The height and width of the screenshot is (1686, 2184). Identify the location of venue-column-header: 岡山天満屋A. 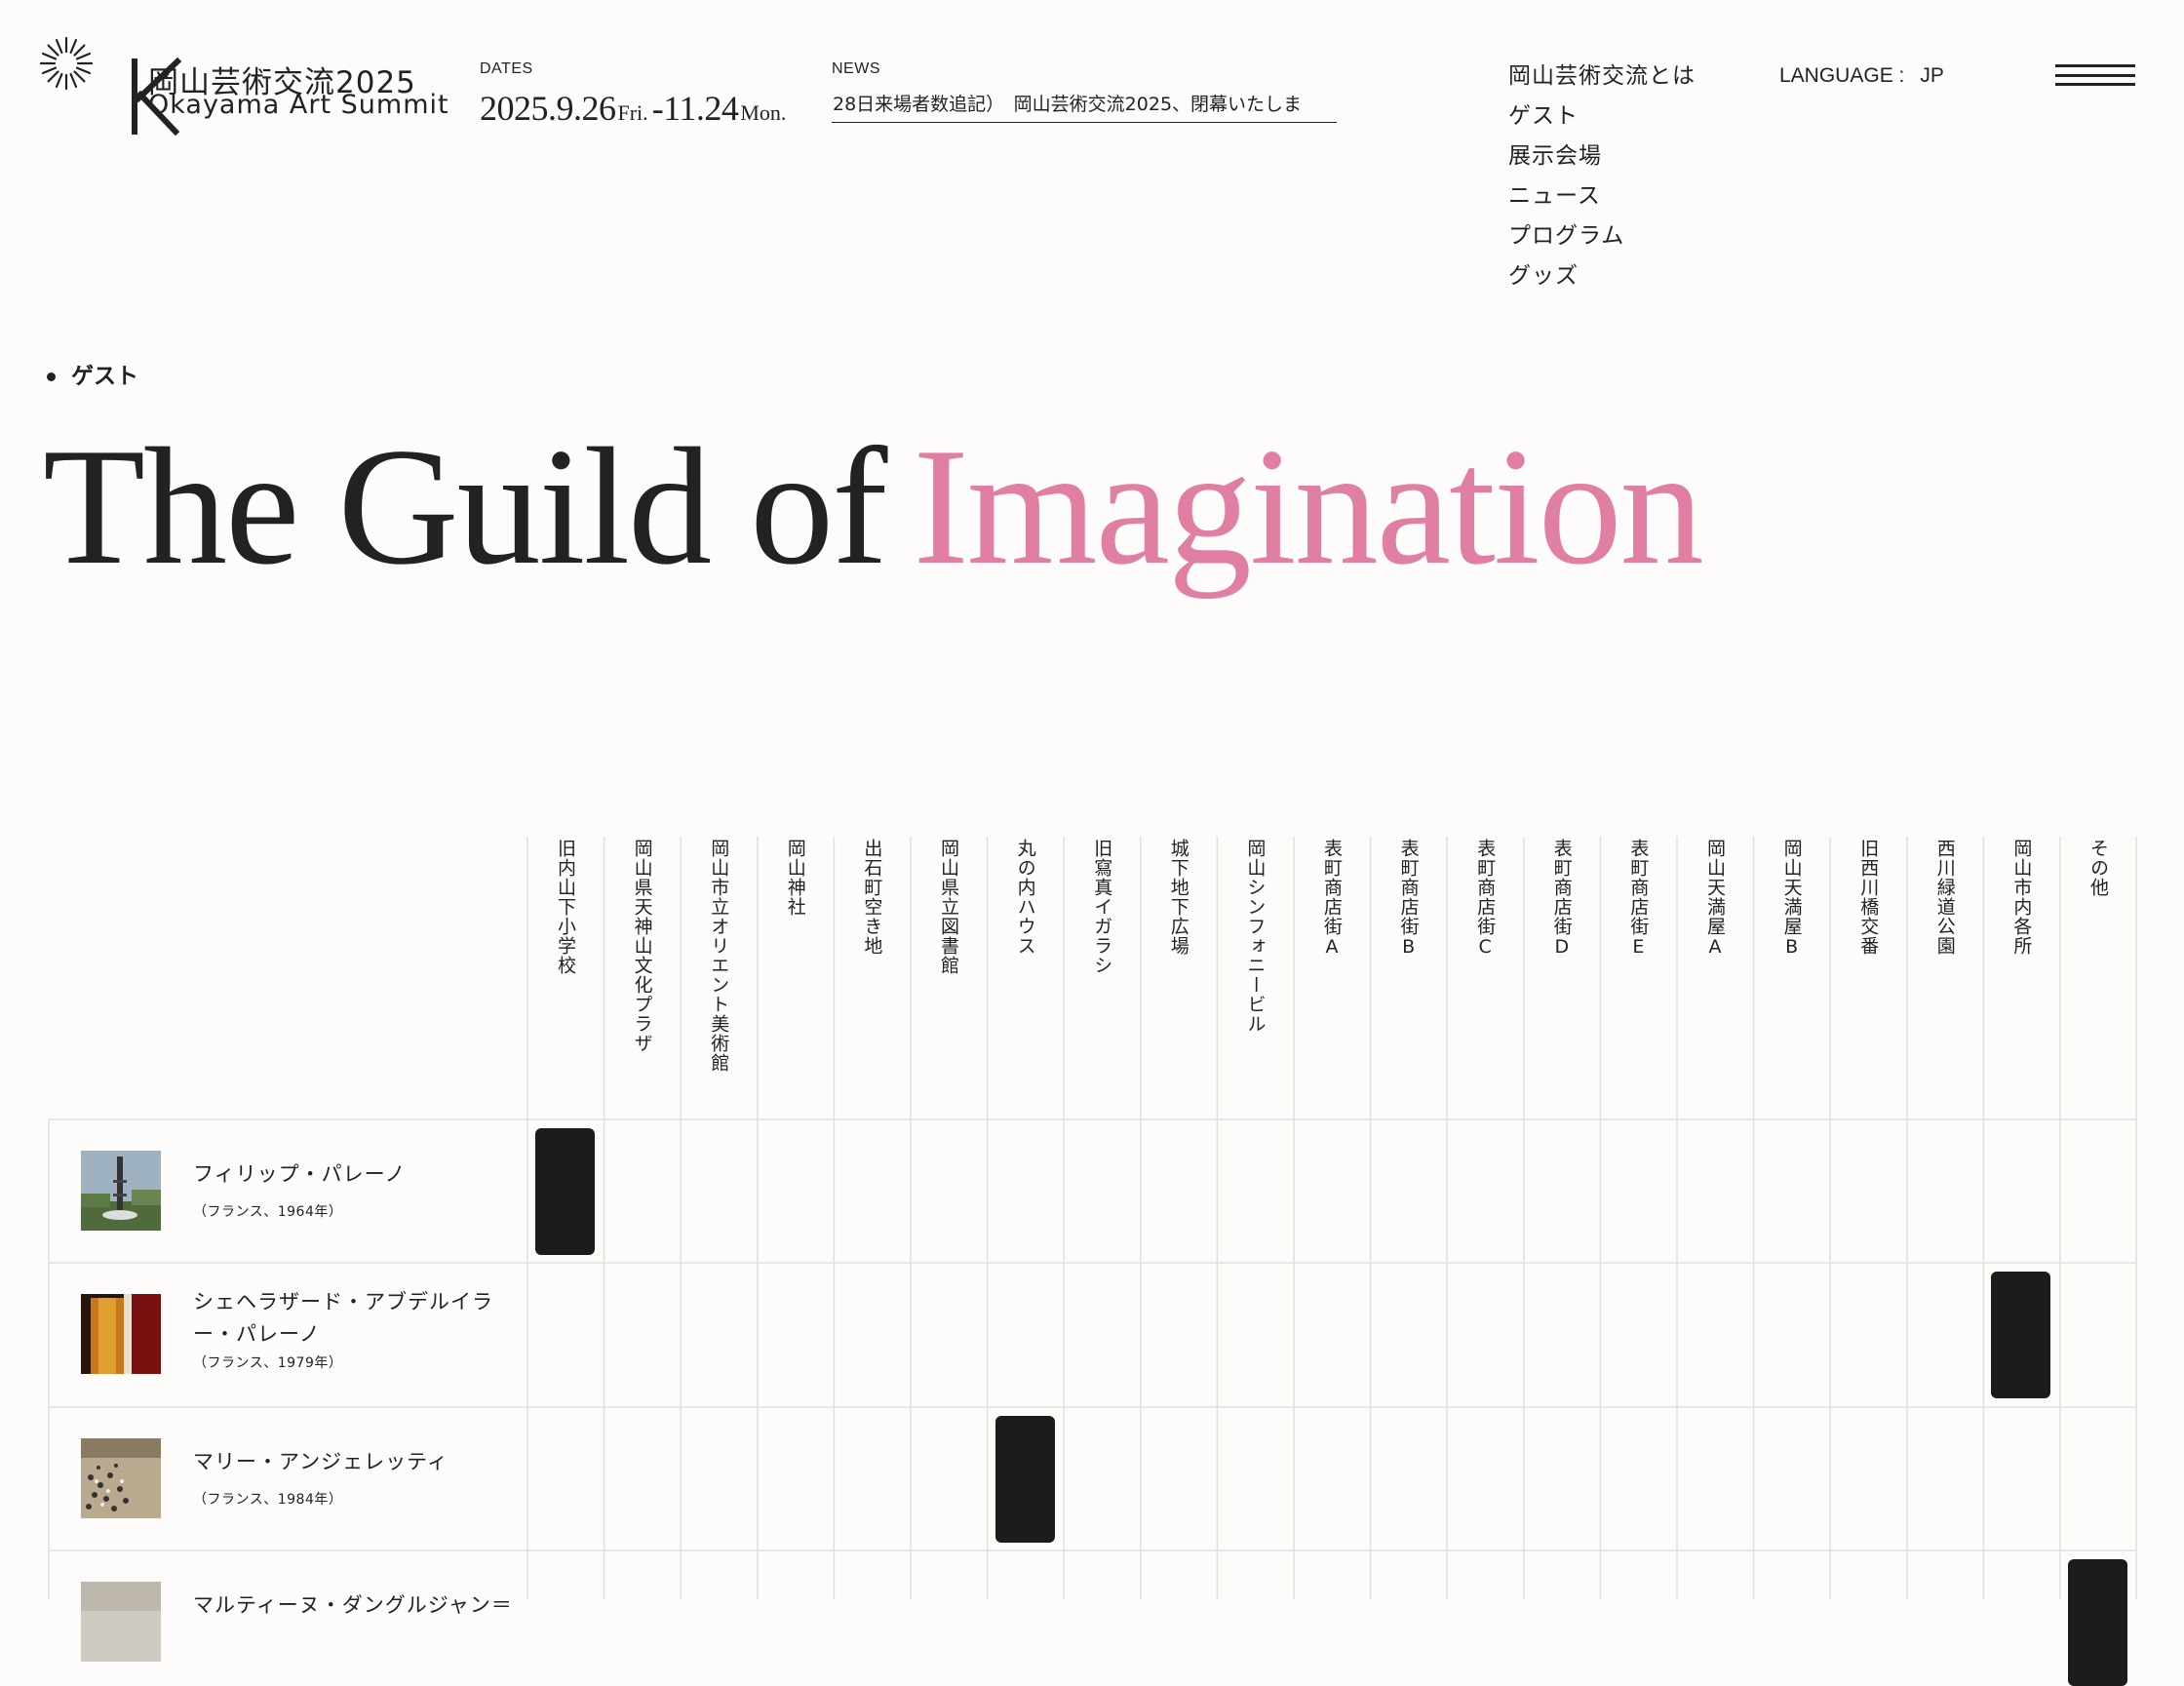
(1715, 980).